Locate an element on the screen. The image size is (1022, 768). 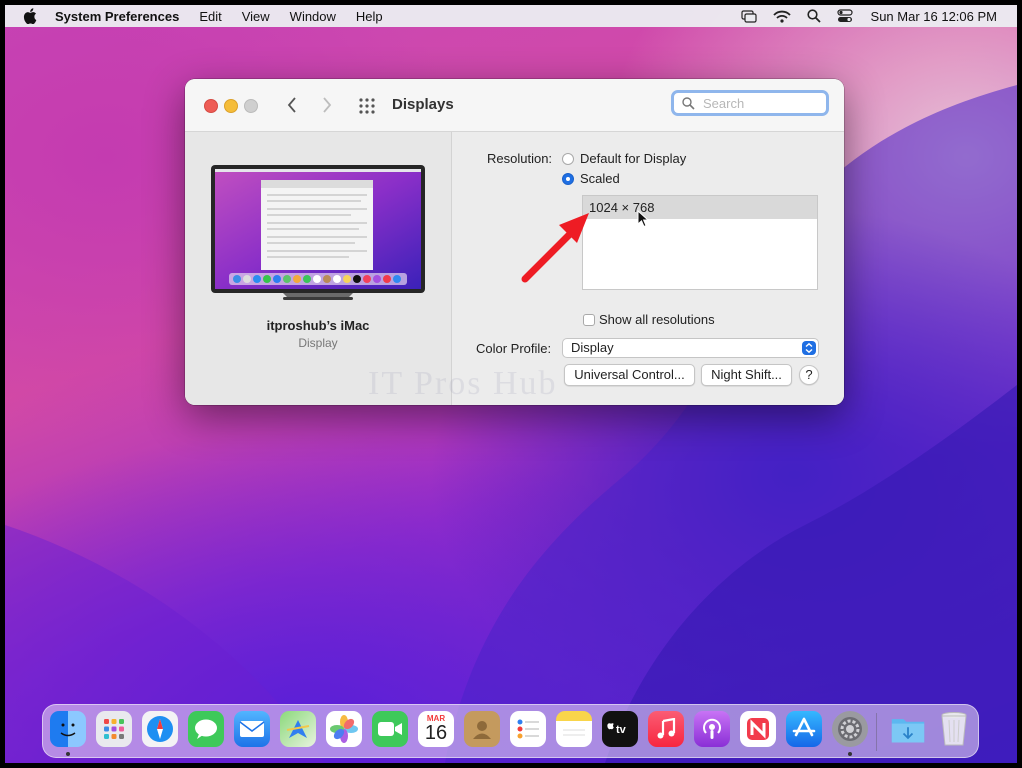
resolution-list: 1024 × 768 is located at coordinates (700, 242).